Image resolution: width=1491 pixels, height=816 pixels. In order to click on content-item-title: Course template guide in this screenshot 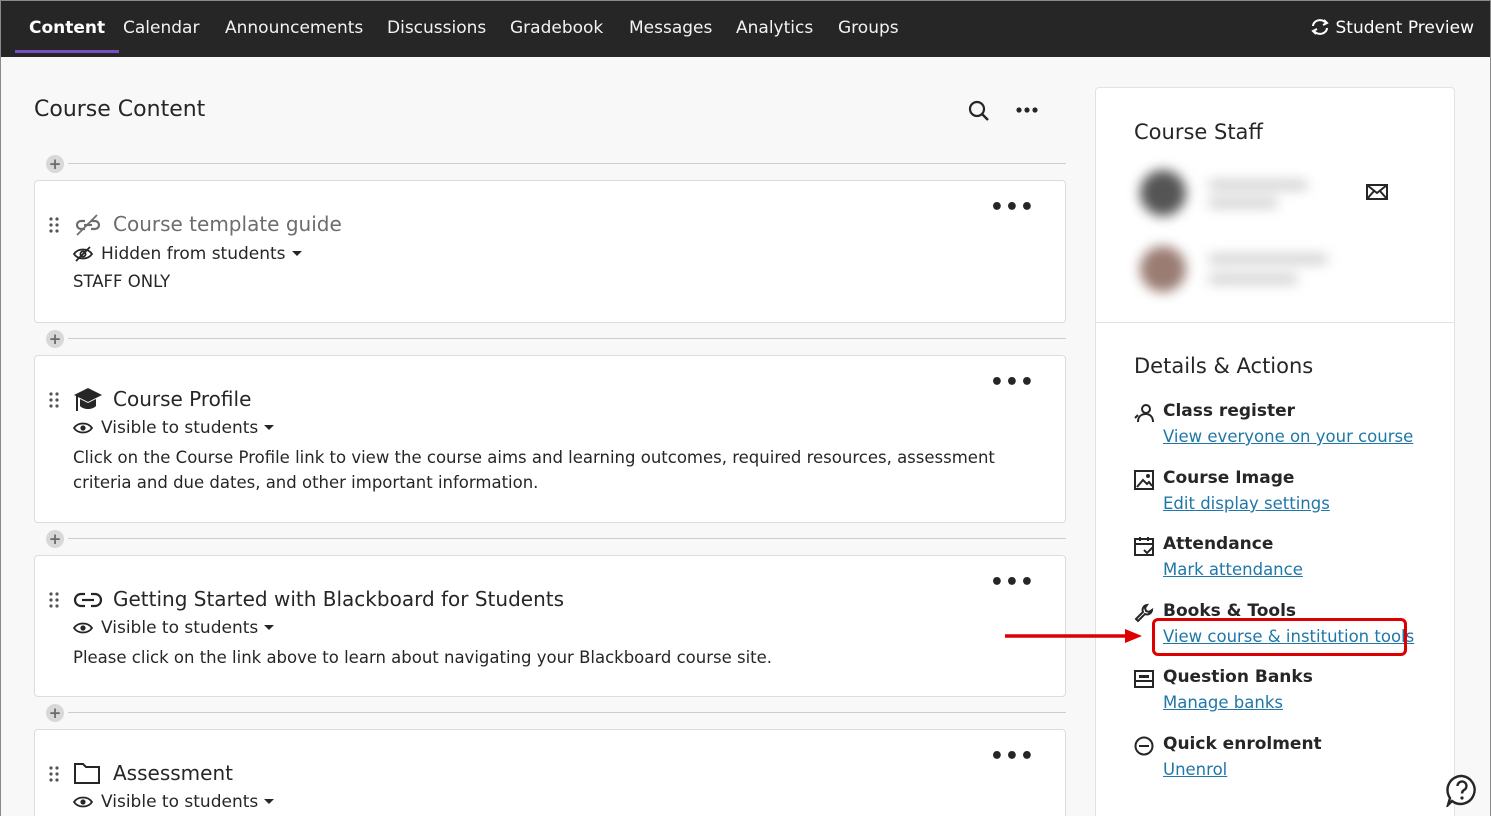, I will do `click(227, 224)`.